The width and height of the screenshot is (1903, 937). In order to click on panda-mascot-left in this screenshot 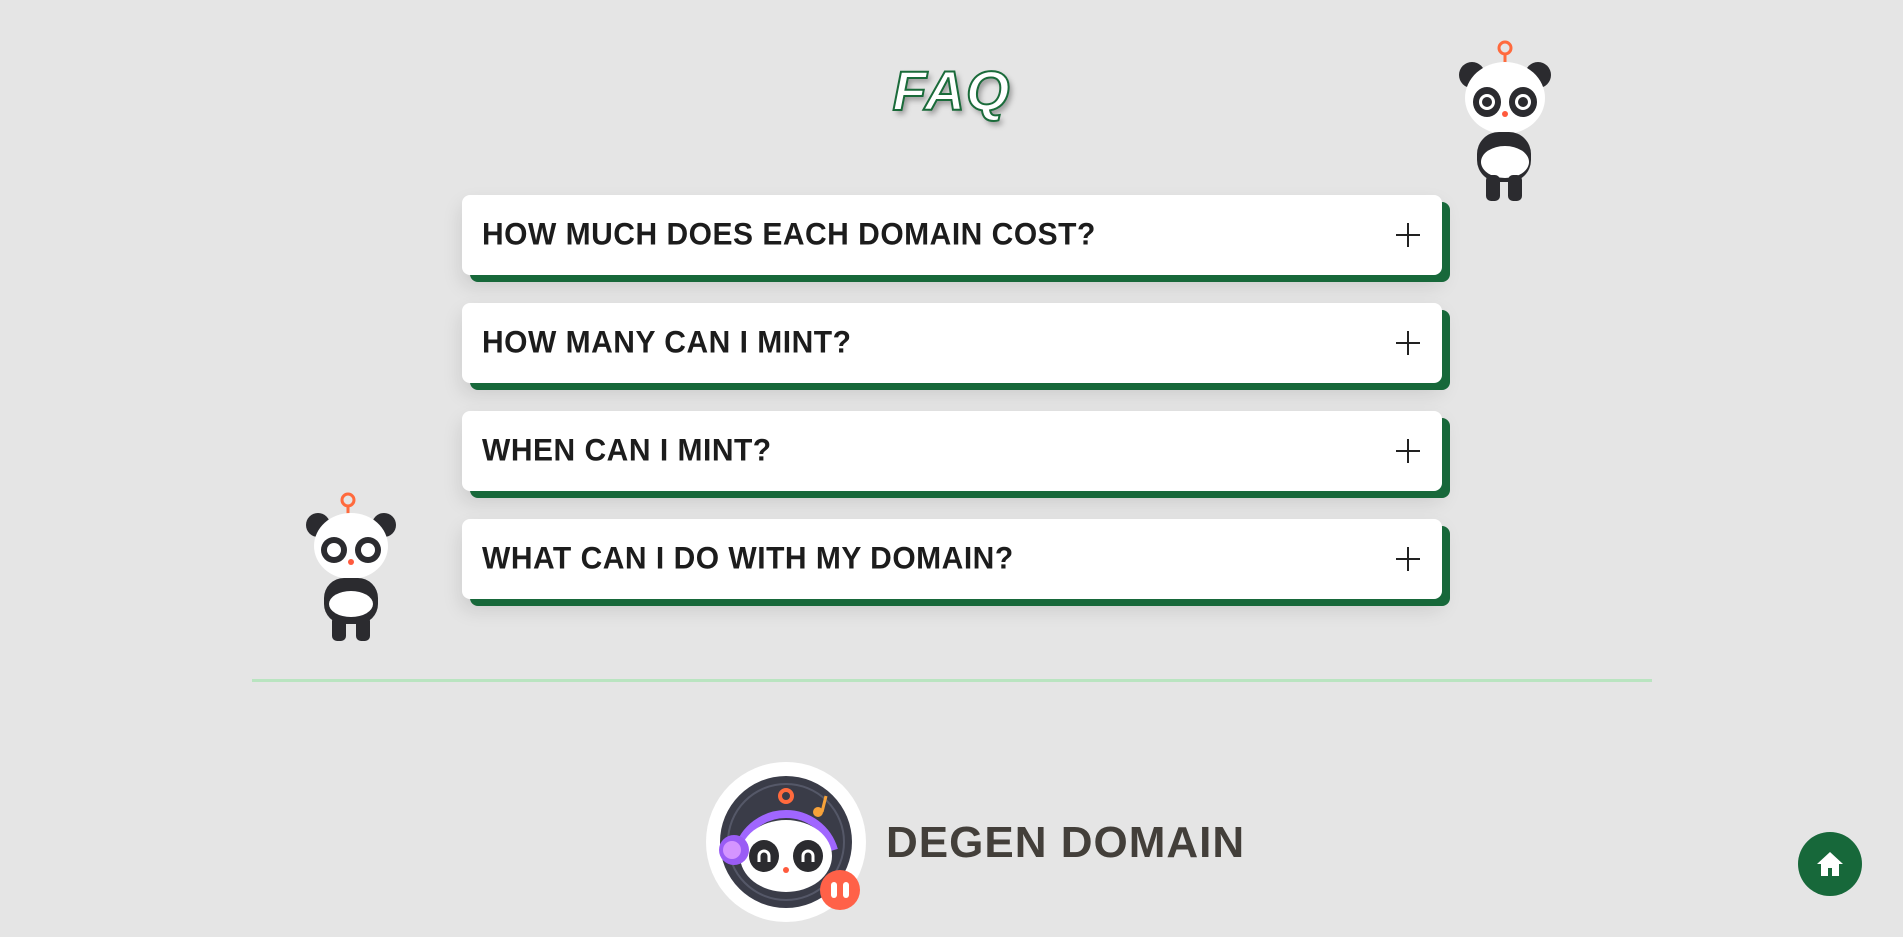, I will do `click(351, 566)`.